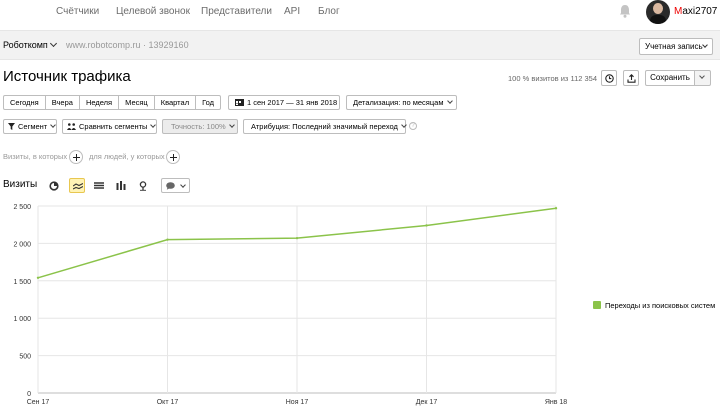  I want to click on legend-label: Переходы из поисковых систем, so click(660, 305).